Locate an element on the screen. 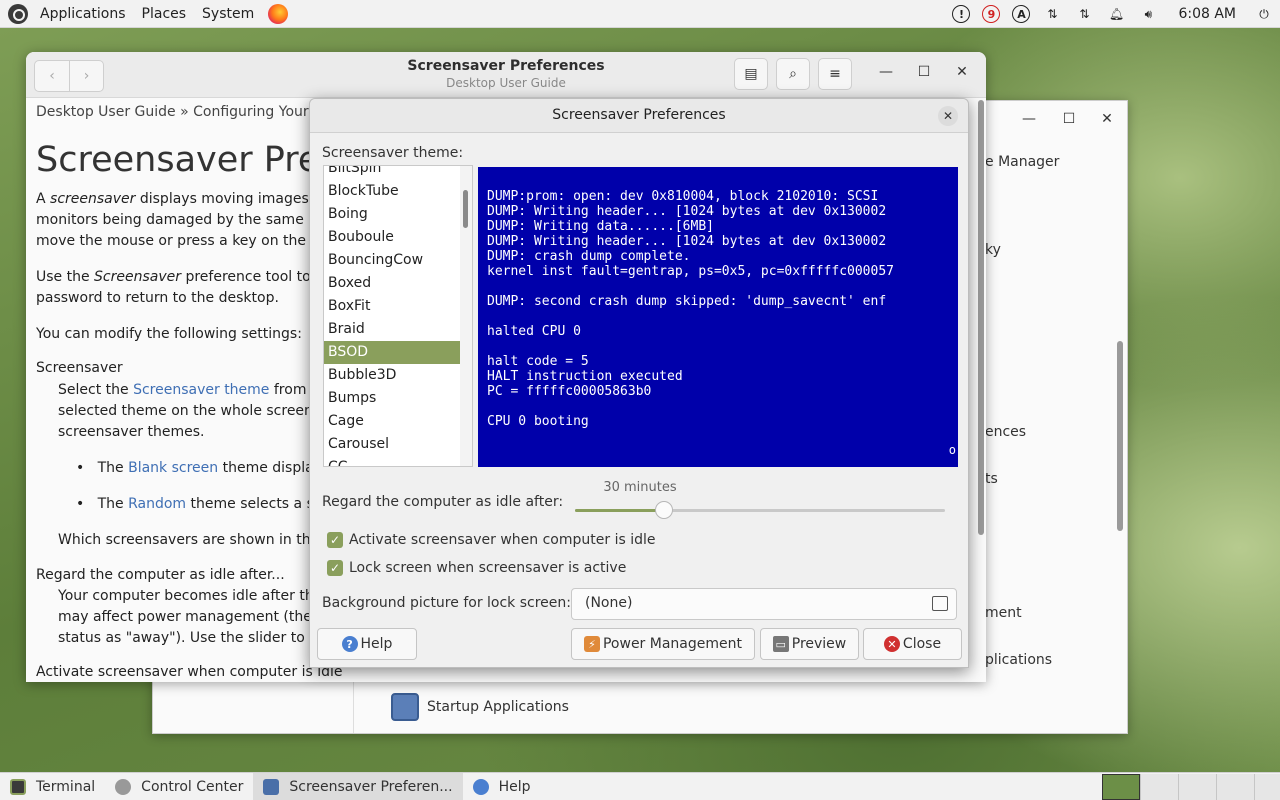 Image resolution: width=1280 pixels, height=800 pixels. taskbar-help: Help is located at coordinates (502, 786).